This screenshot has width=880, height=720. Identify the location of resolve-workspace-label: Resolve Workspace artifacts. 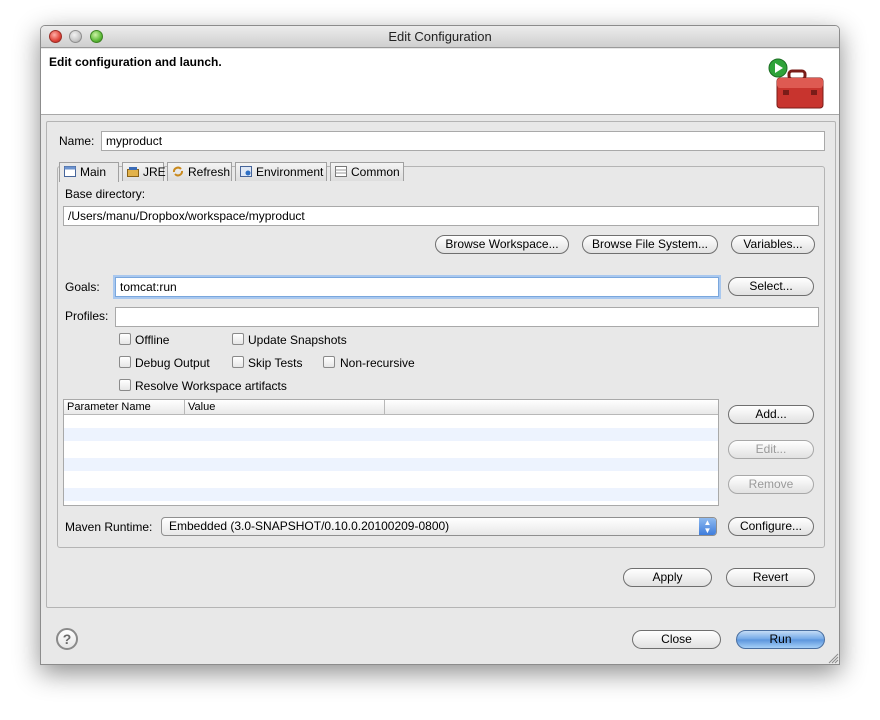
(211, 386).